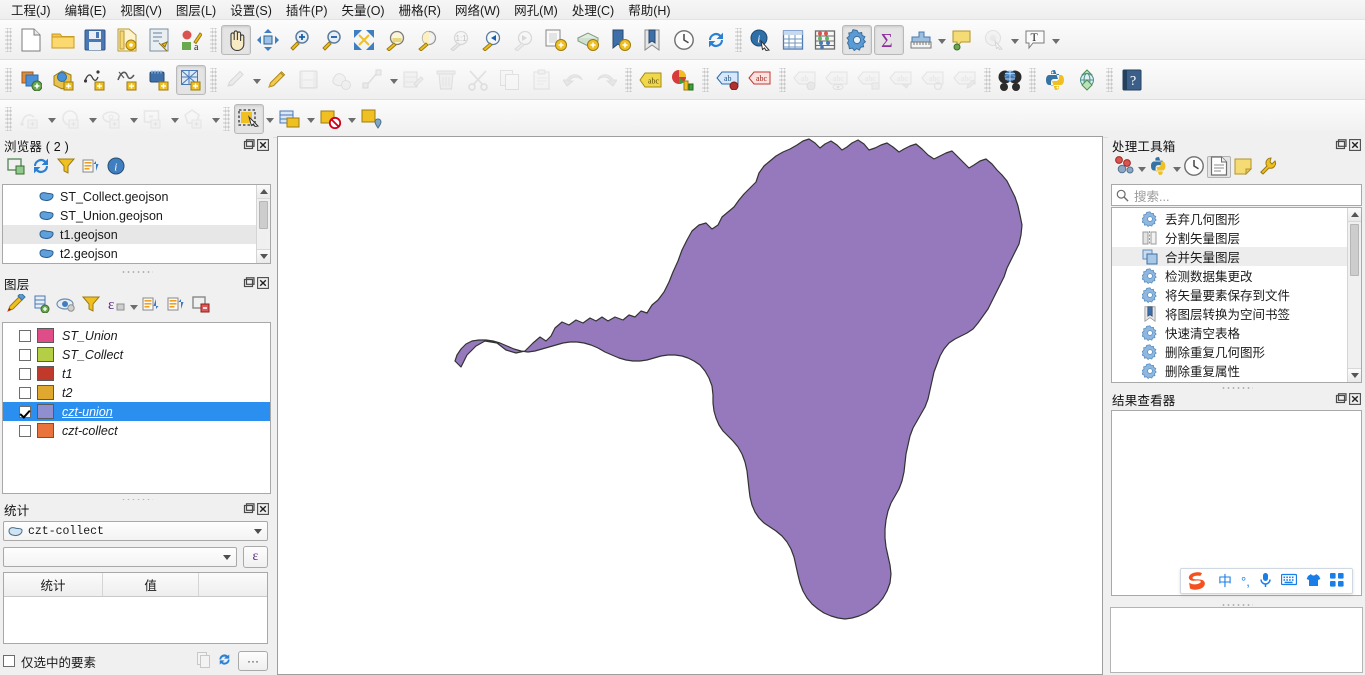  What do you see at coordinates (793, 40) in the screenshot?
I see `open-attribute-table-icon` at bounding box center [793, 40].